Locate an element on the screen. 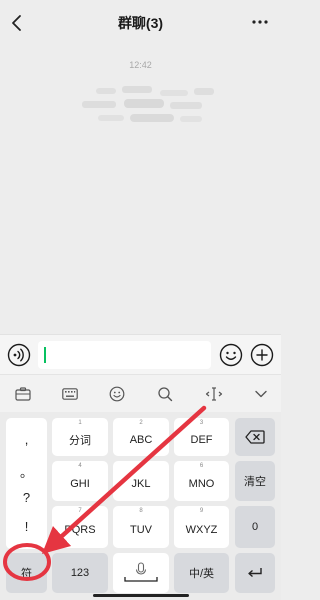 The width and height of the screenshot is (320, 600). keyboard-toolbar is located at coordinates (140, 393).